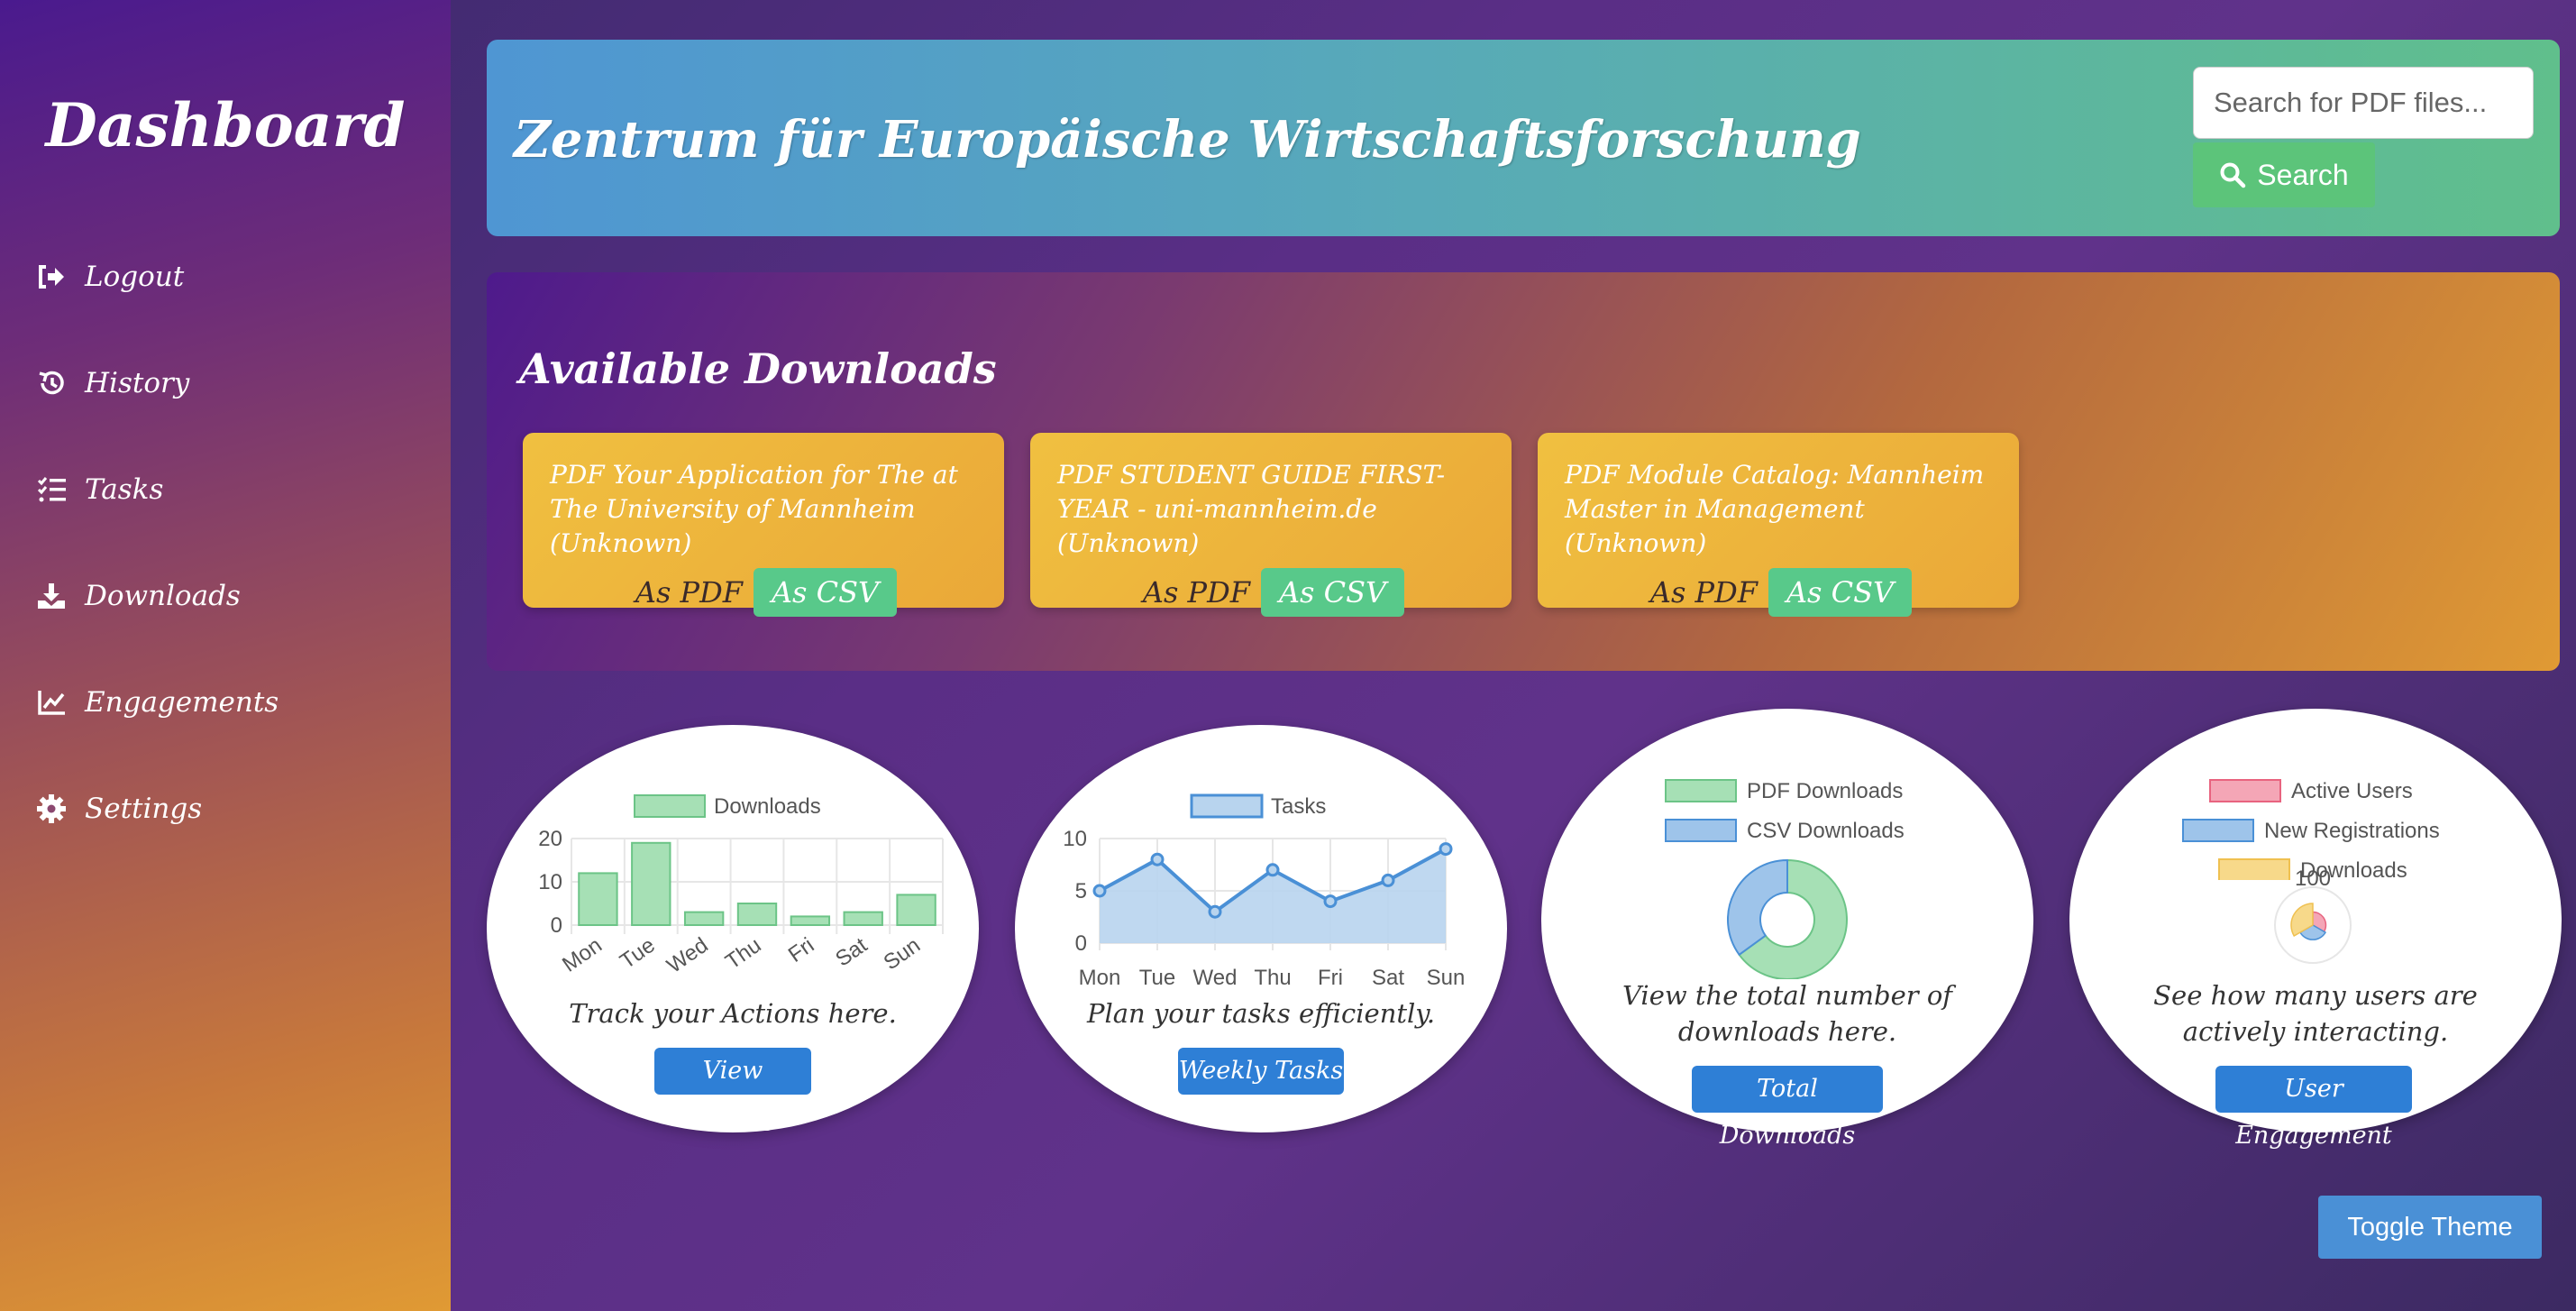 The height and width of the screenshot is (1311, 2576). What do you see at coordinates (801, 950) in the screenshot?
I see `x-tick-label: Fri` at bounding box center [801, 950].